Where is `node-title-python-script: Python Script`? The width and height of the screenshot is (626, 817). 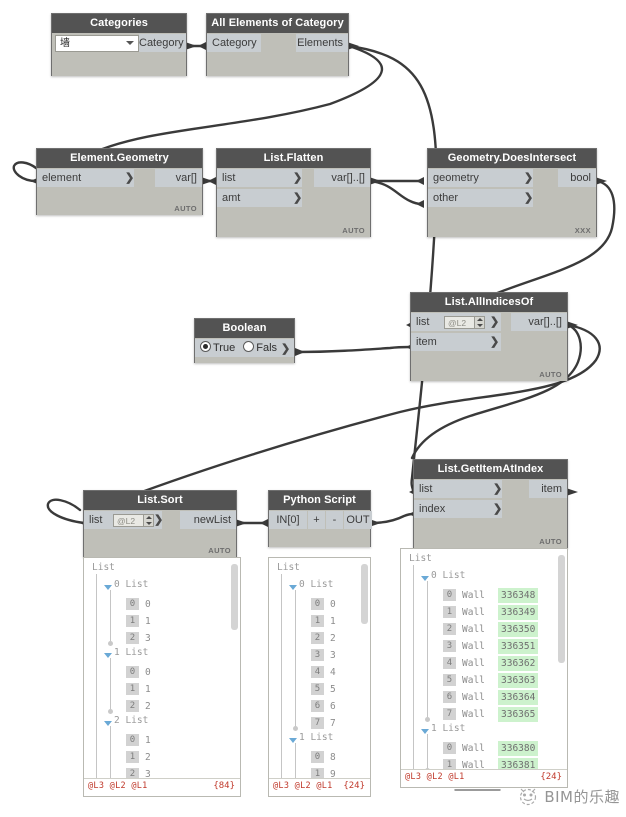
node-title-python-script: Python Script is located at coordinates (319, 500).